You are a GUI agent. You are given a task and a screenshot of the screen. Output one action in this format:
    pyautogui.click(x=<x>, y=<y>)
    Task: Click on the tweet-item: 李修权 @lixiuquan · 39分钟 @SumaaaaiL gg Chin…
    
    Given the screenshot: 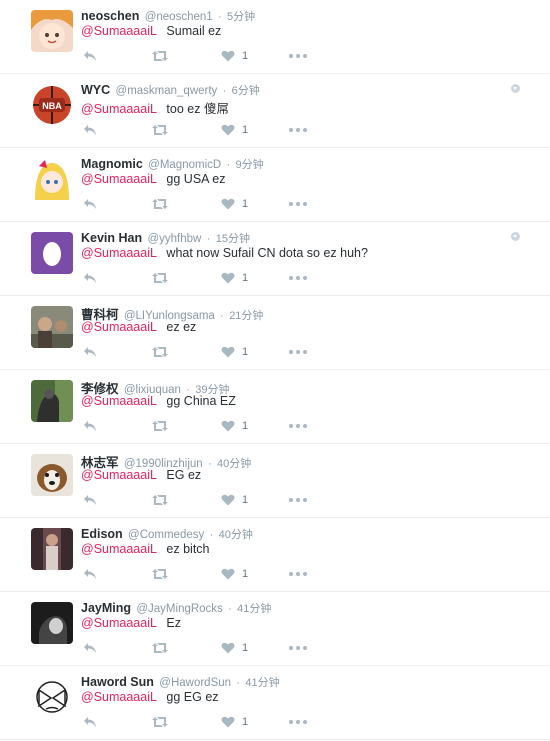 What is the action you would take?
    pyautogui.click(x=275, y=407)
    